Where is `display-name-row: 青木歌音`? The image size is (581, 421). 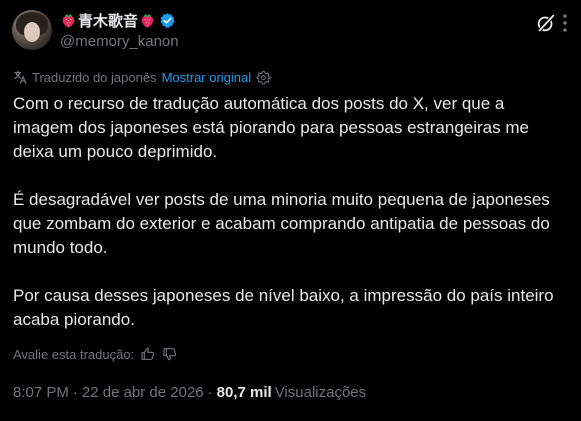
display-name-row: 青木歌音 is located at coordinates (119, 20).